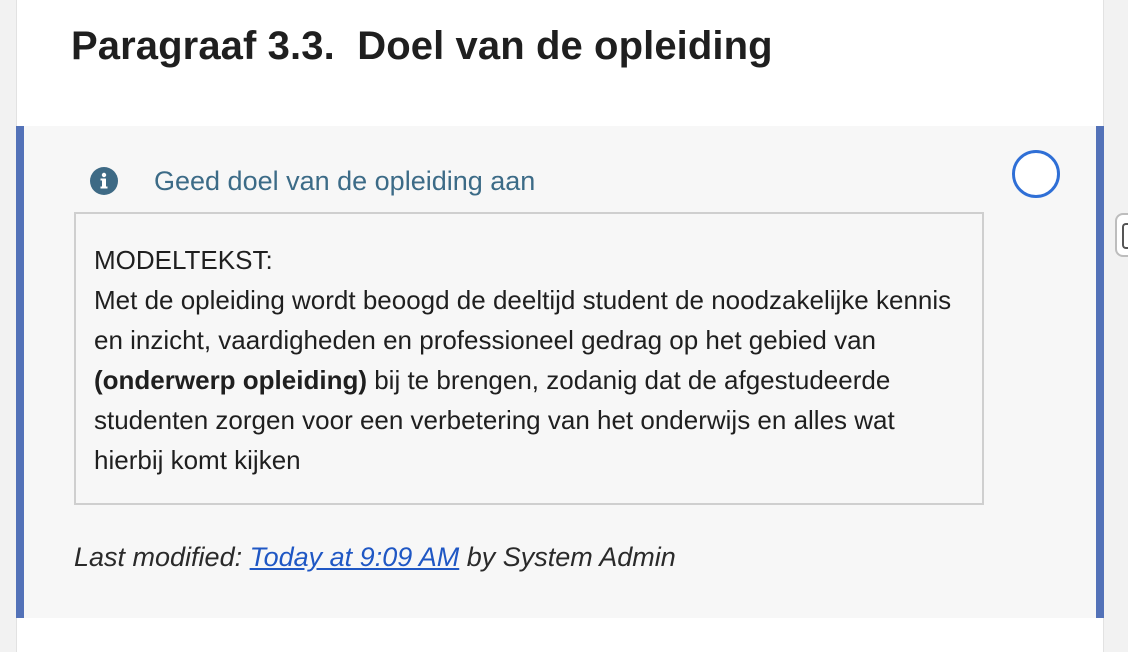 Image resolution: width=1128 pixels, height=652 pixels. What do you see at coordinates (422, 46) in the screenshot?
I see `section-title: Paragraaf 3.3. Doel van de opleiding` at bounding box center [422, 46].